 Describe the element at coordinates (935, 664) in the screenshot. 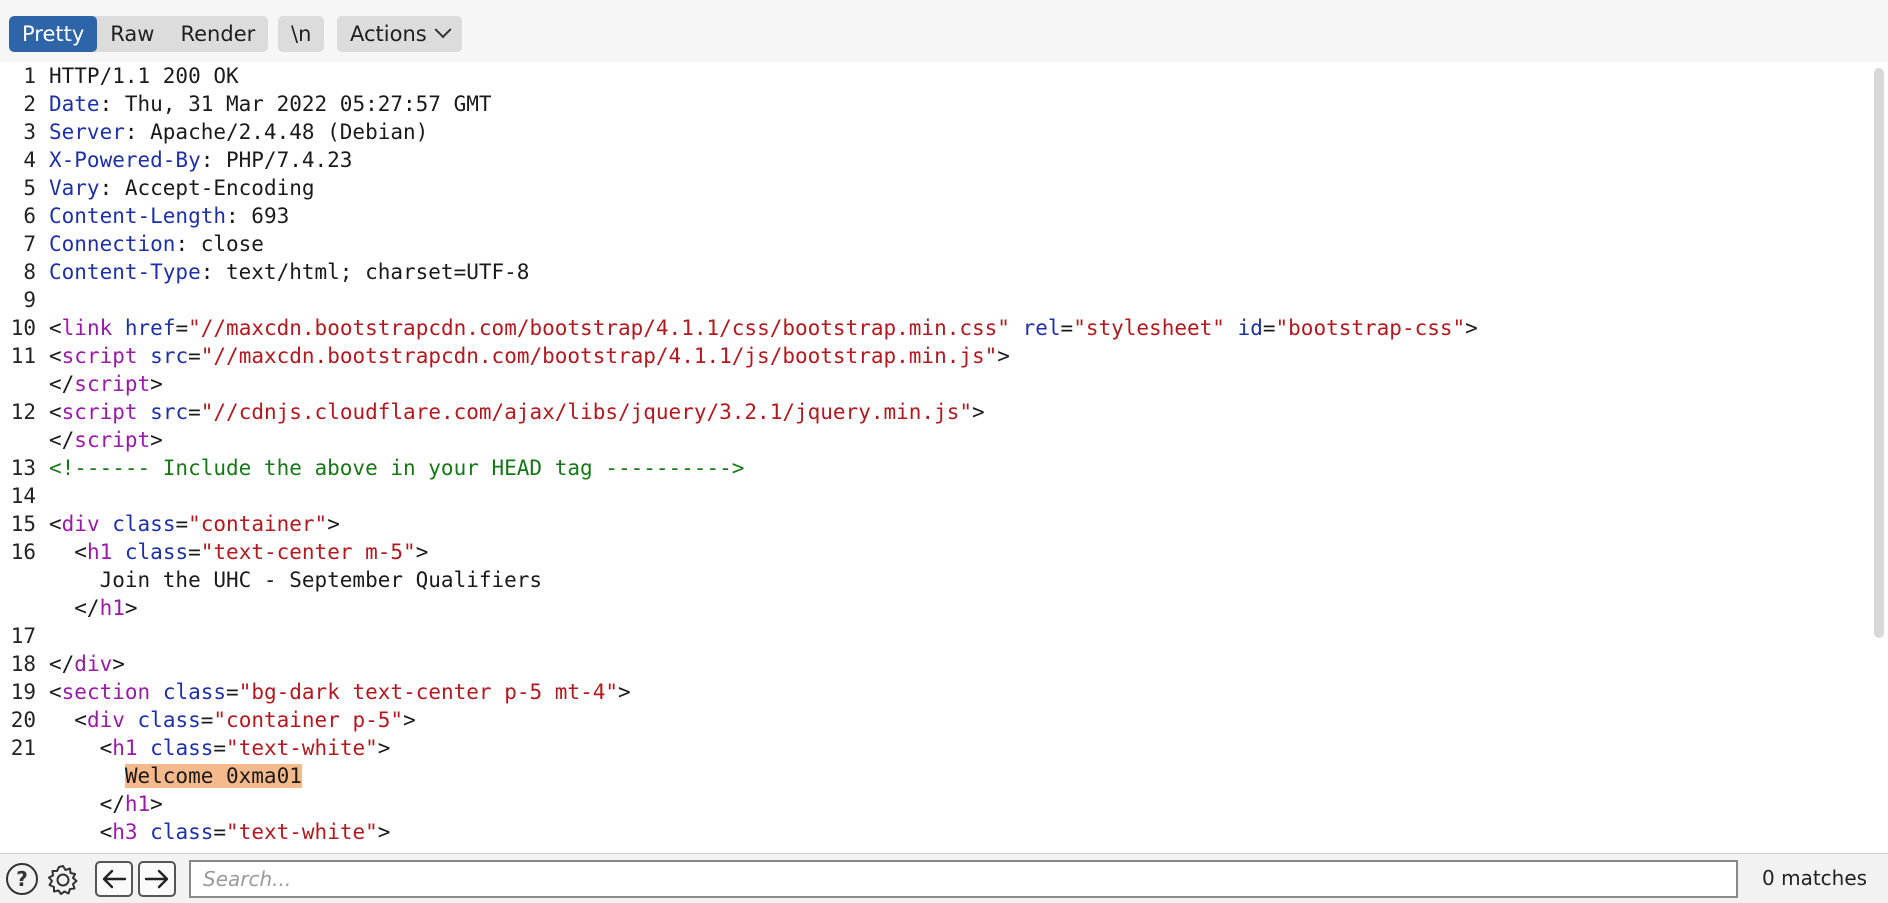

I see `code-line: 18 </div>` at that location.